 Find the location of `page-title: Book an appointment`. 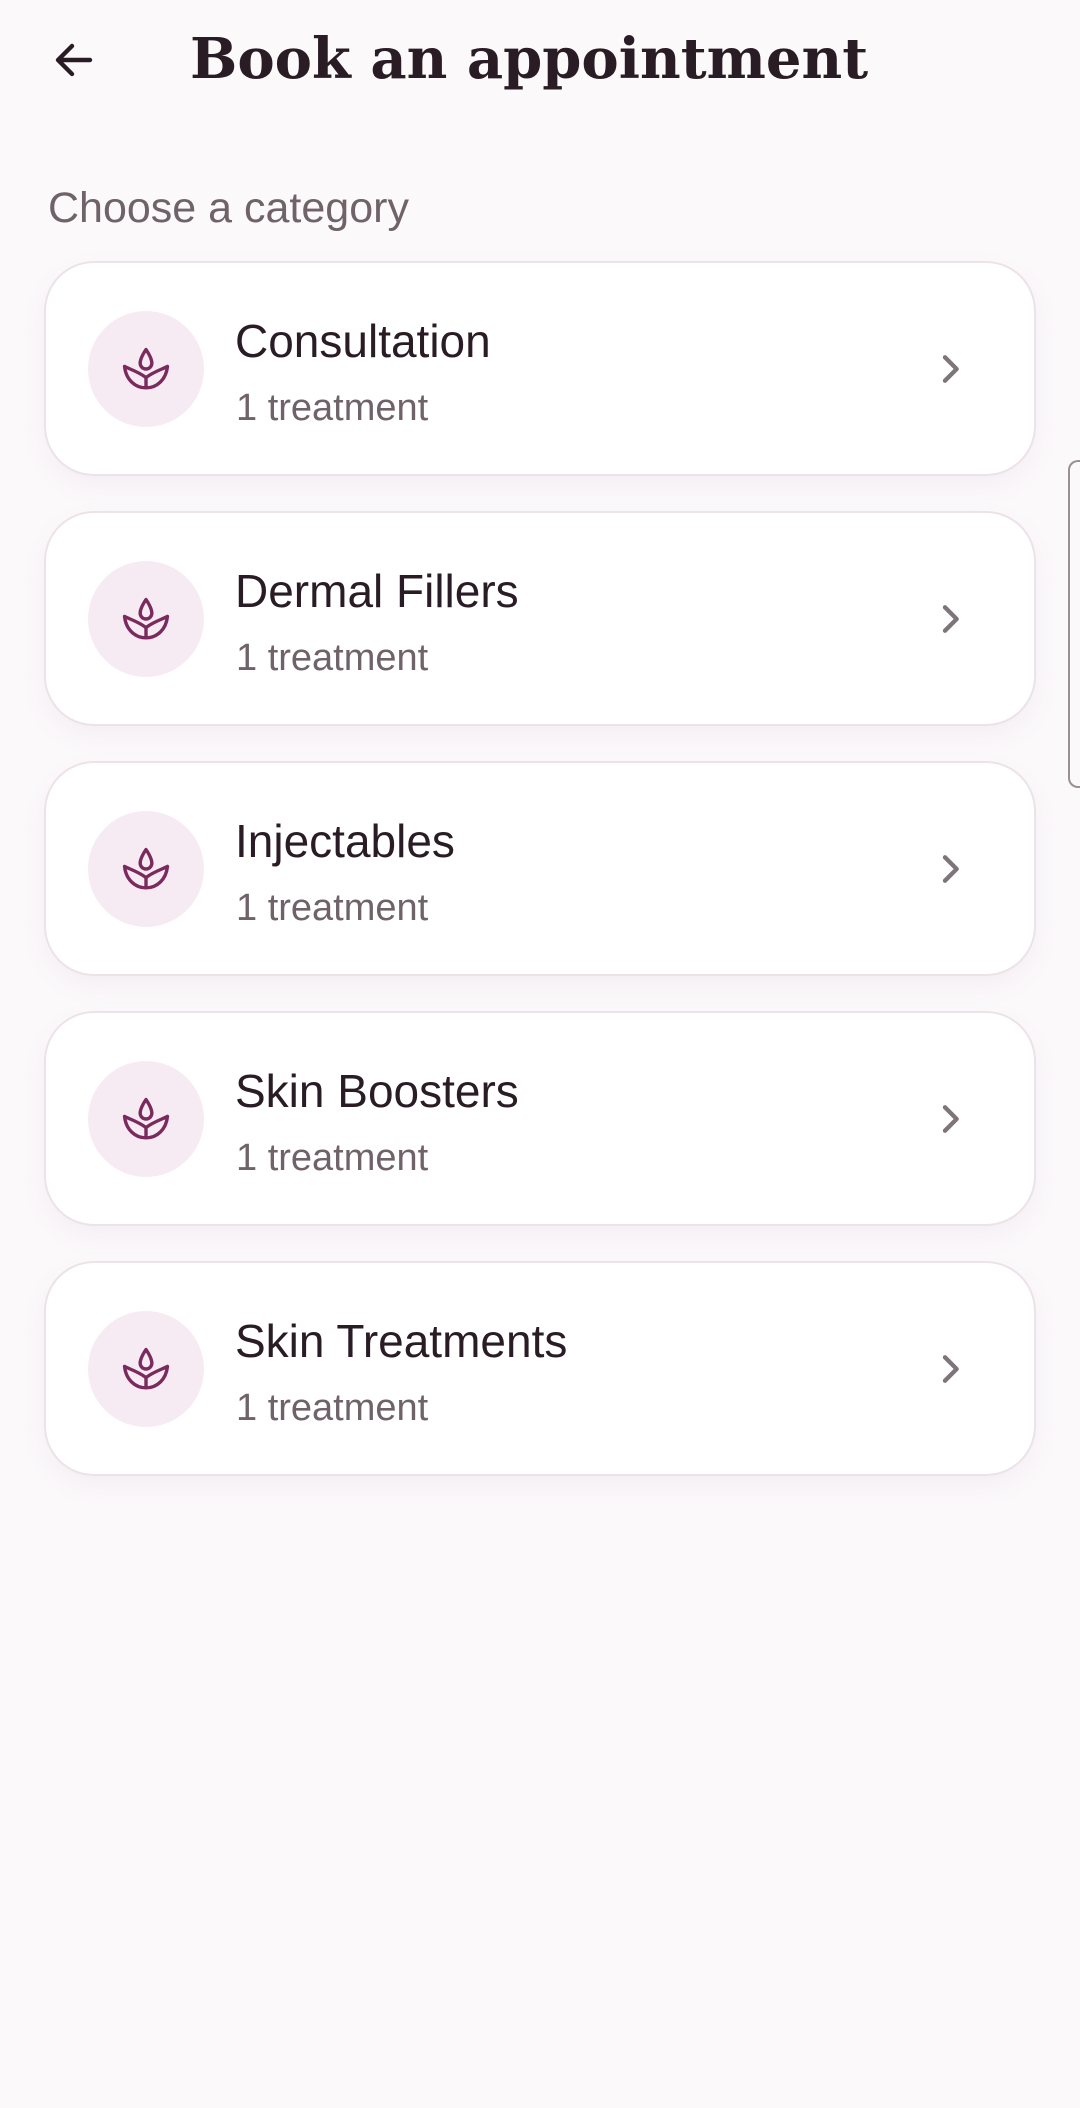

page-title: Book an appointment is located at coordinates (529, 59).